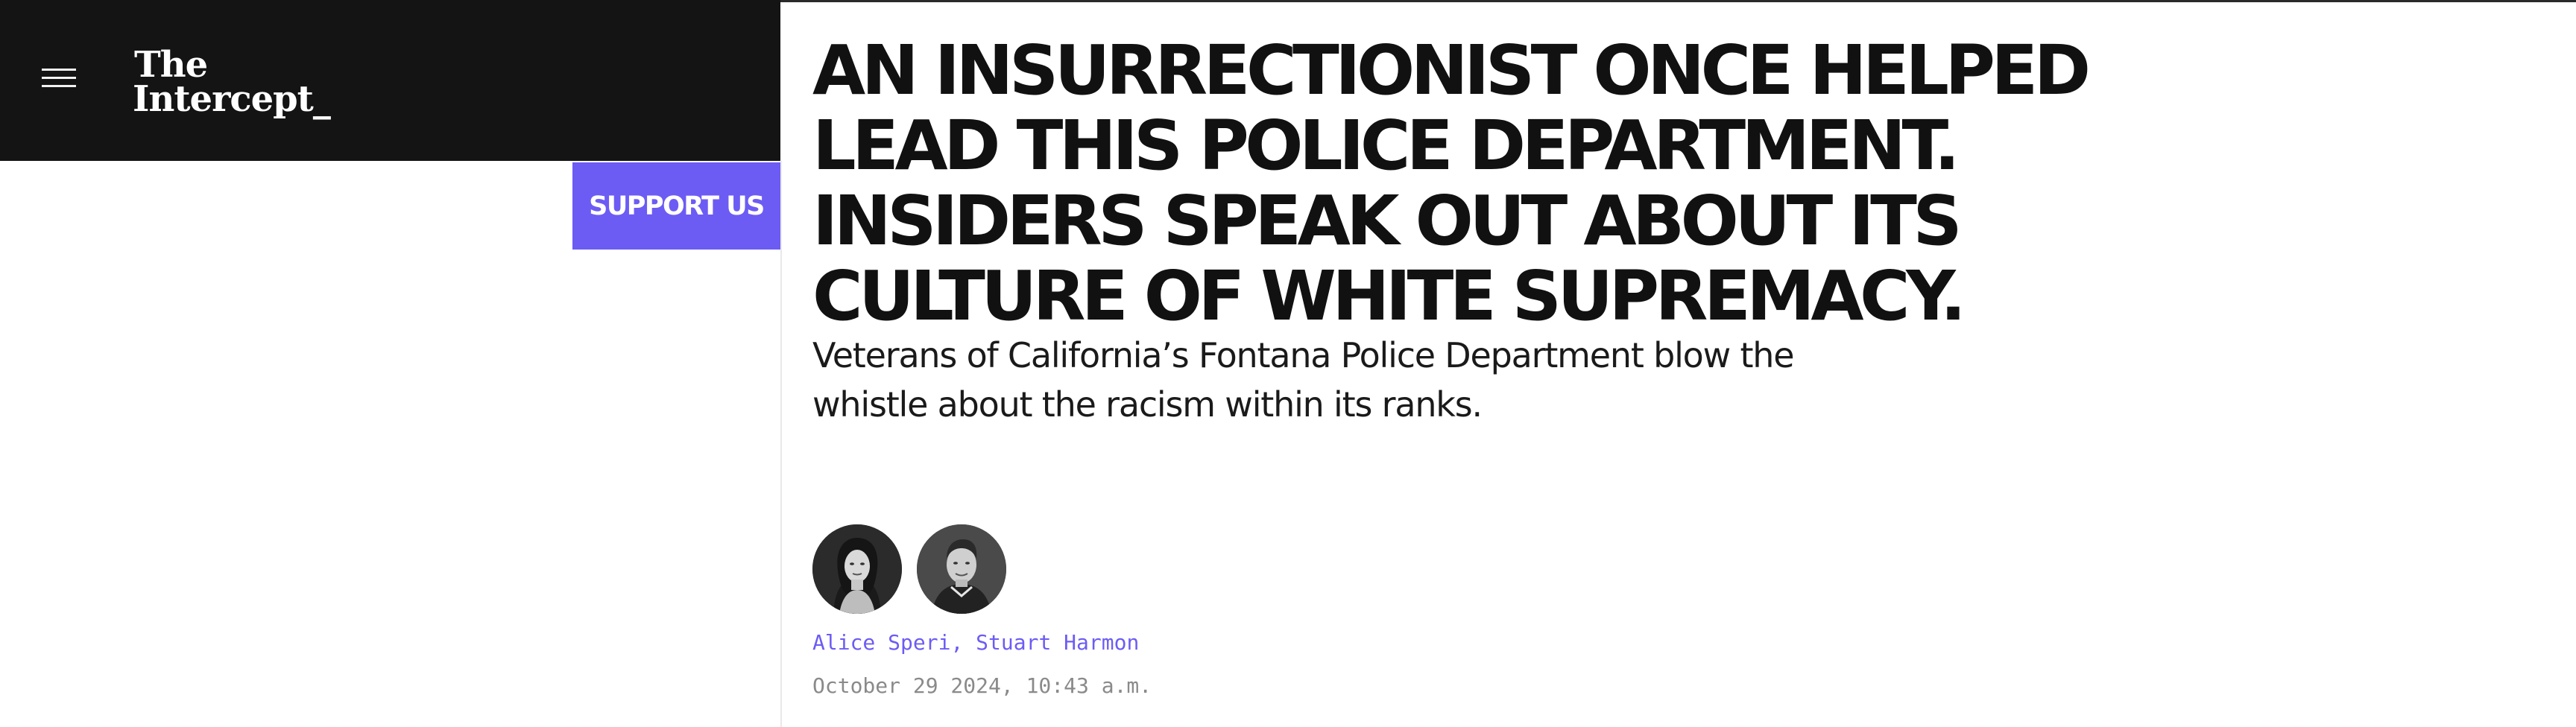 The width and height of the screenshot is (2576, 727). What do you see at coordinates (909, 569) in the screenshot?
I see `author-avatars` at bounding box center [909, 569].